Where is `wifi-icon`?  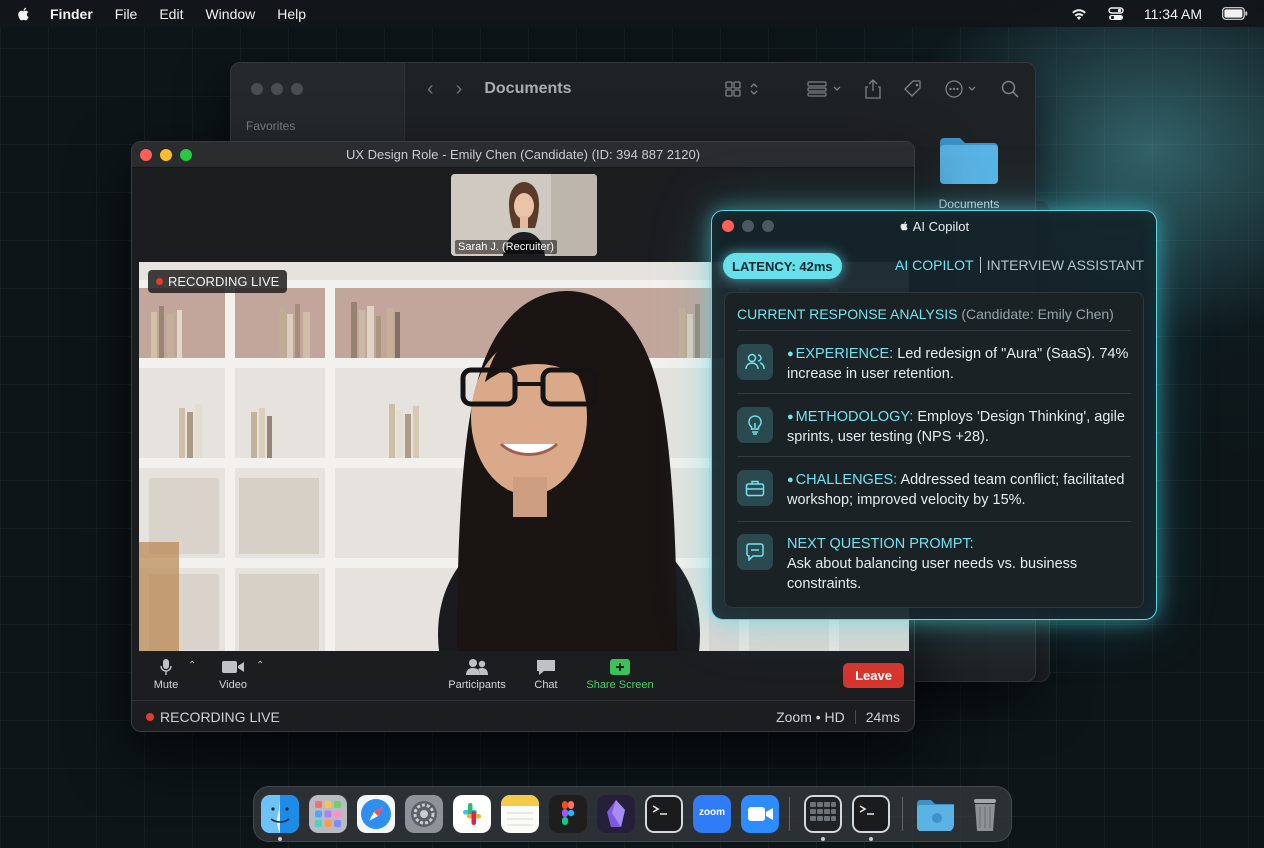 wifi-icon is located at coordinates (1079, 14).